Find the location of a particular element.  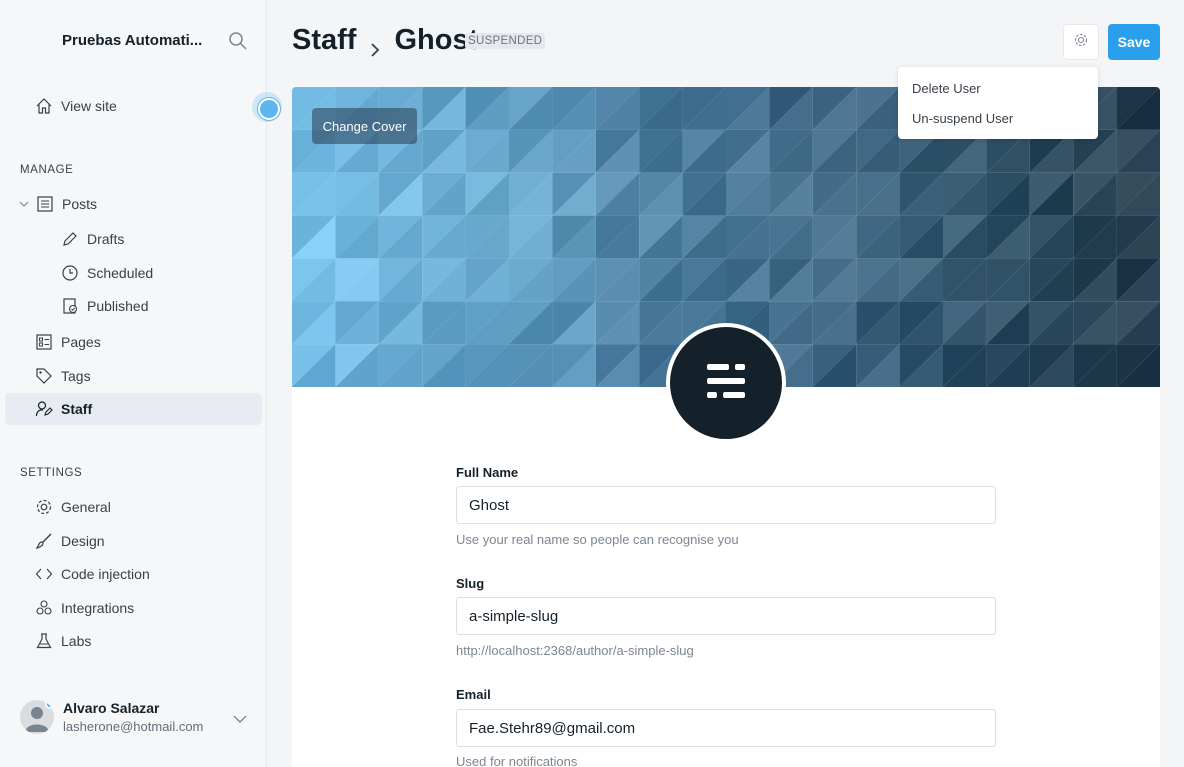

breadcrumb-staff: Staff is located at coordinates (324, 40).